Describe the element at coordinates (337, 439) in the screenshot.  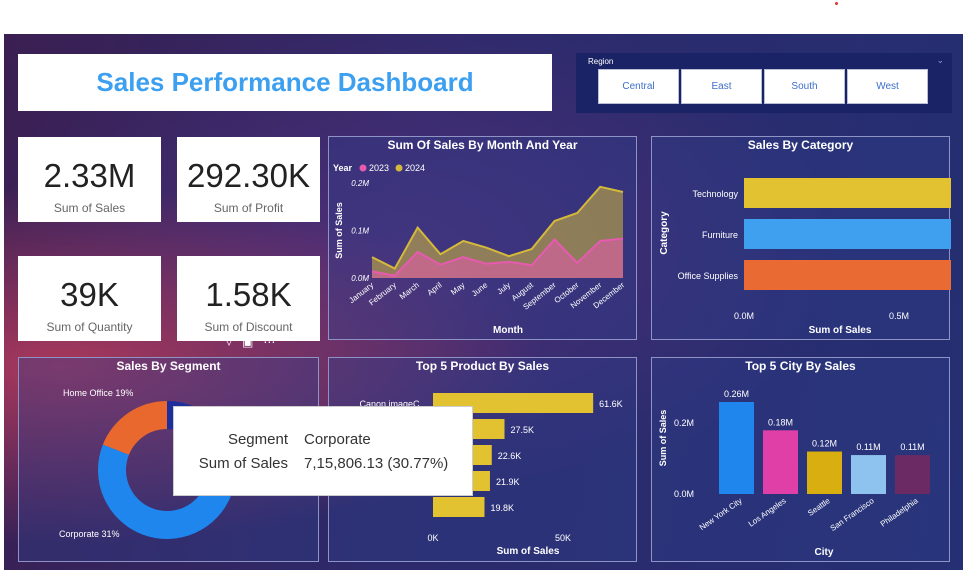
I see `tooltip-segment-value: Corporate` at that location.